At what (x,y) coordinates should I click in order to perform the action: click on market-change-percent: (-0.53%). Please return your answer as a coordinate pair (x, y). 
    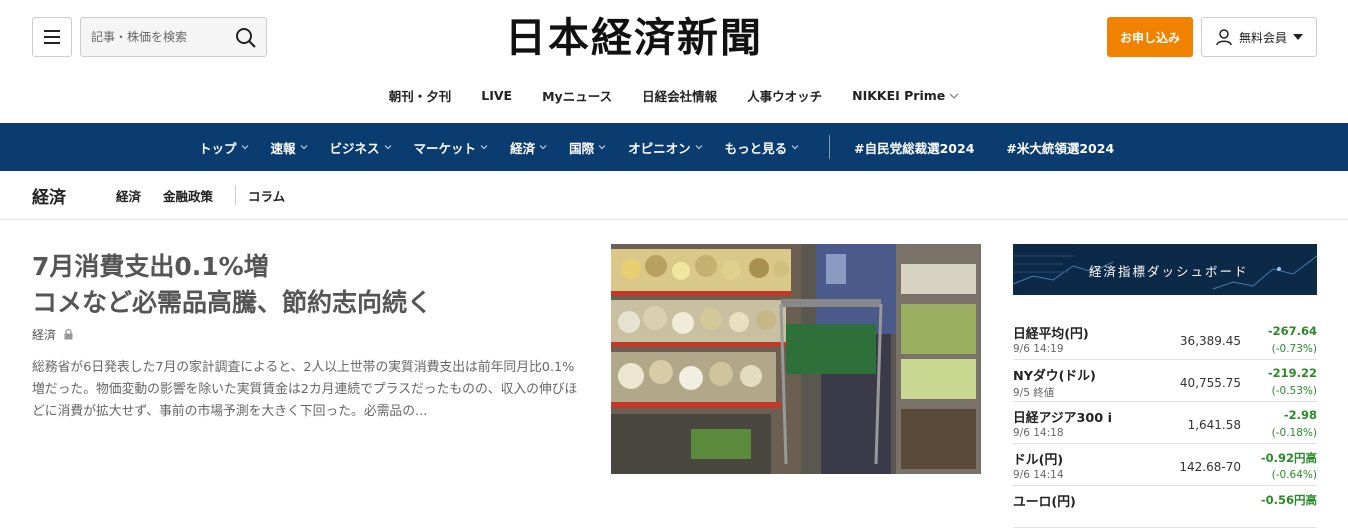
    Looking at the image, I should click on (1294, 391).